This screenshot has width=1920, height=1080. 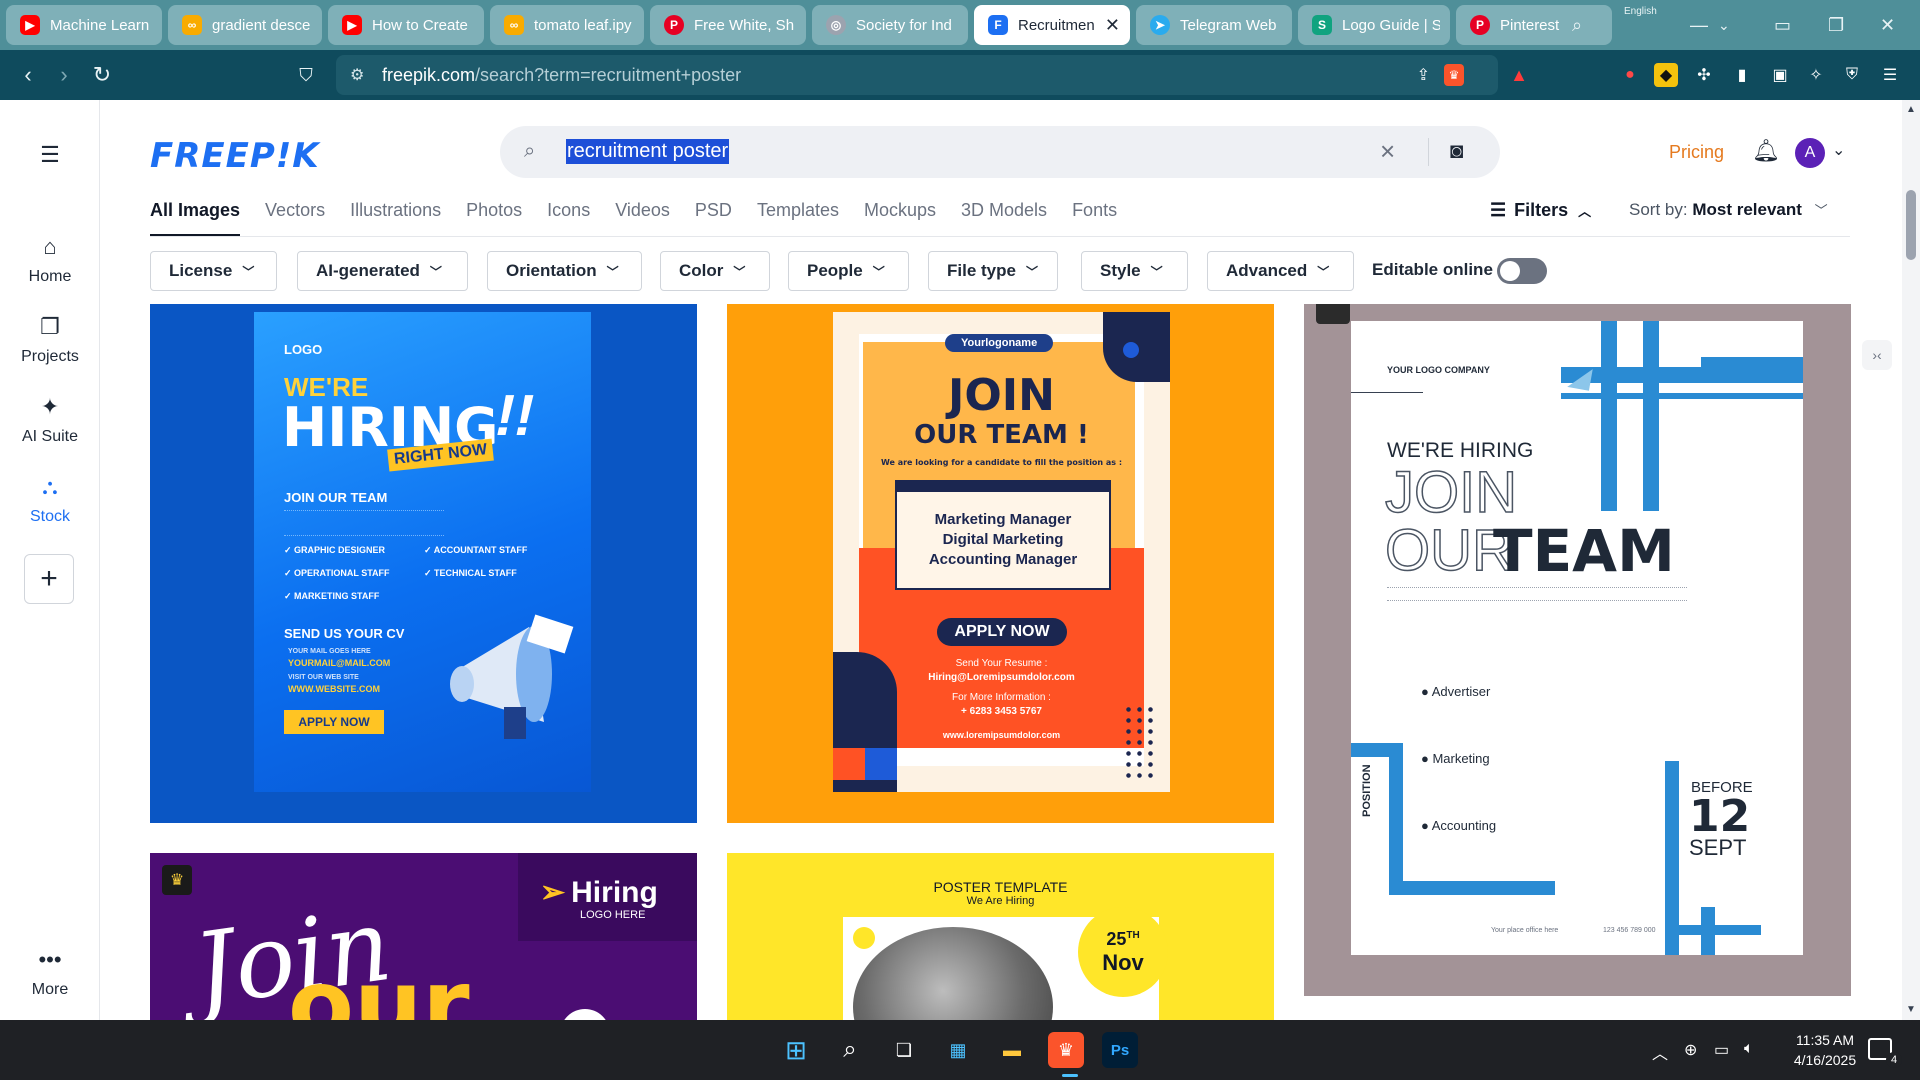 What do you see at coordinates (568, 218) in the screenshot?
I see `tab-icons: Icons` at bounding box center [568, 218].